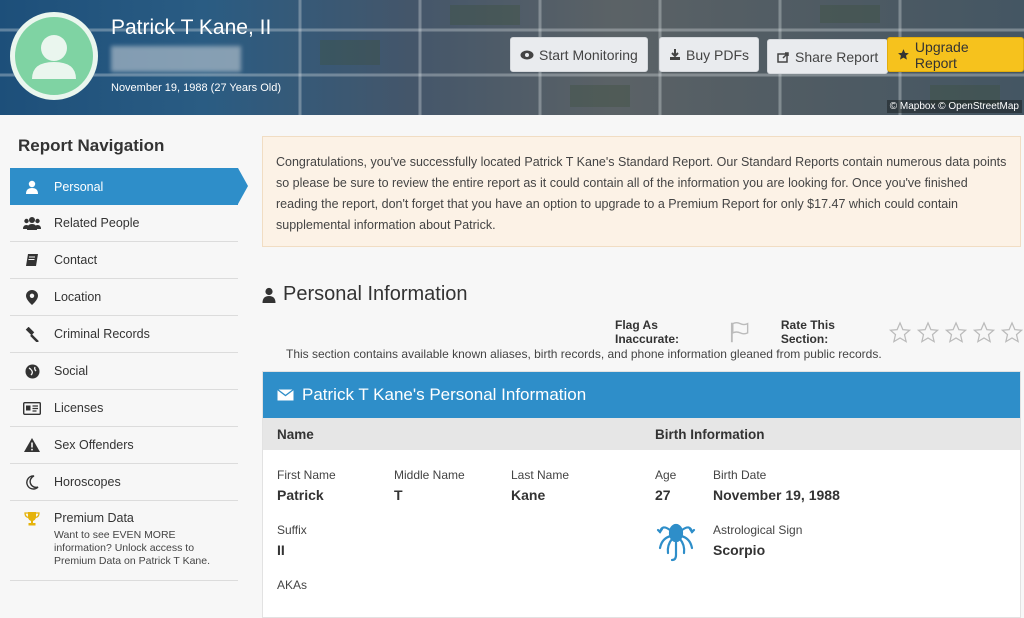 This screenshot has height=618, width=1024. Describe the element at coordinates (954, 106) in the screenshot. I see `map-attribution: © Mapbox © OpenStreetMap` at that location.